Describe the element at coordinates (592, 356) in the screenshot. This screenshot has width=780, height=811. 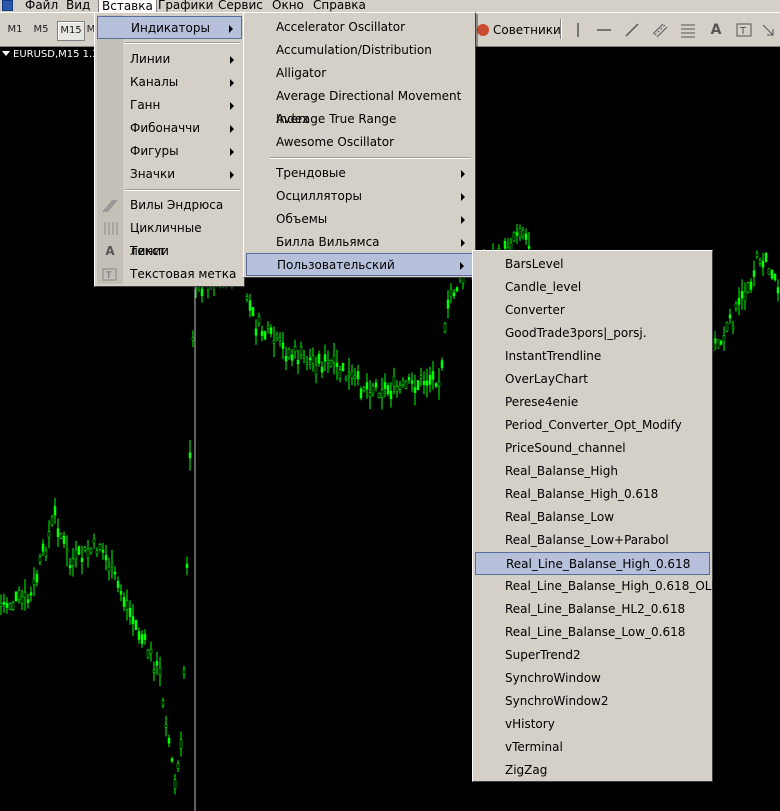
I see `custom-indicator-instanttrendline: InstantTrendline` at that location.